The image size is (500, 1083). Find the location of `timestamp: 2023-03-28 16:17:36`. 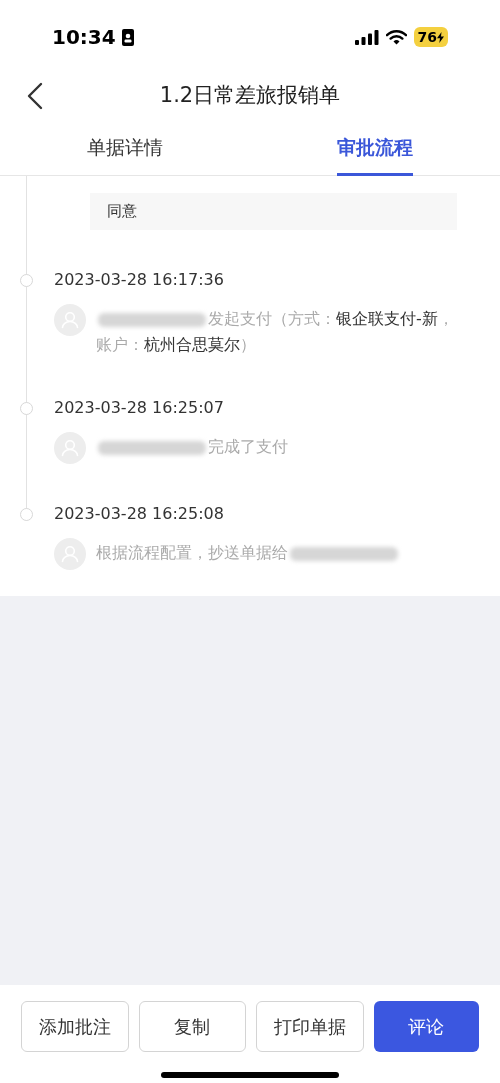

timestamp: 2023-03-28 16:17:36 is located at coordinates (139, 280).